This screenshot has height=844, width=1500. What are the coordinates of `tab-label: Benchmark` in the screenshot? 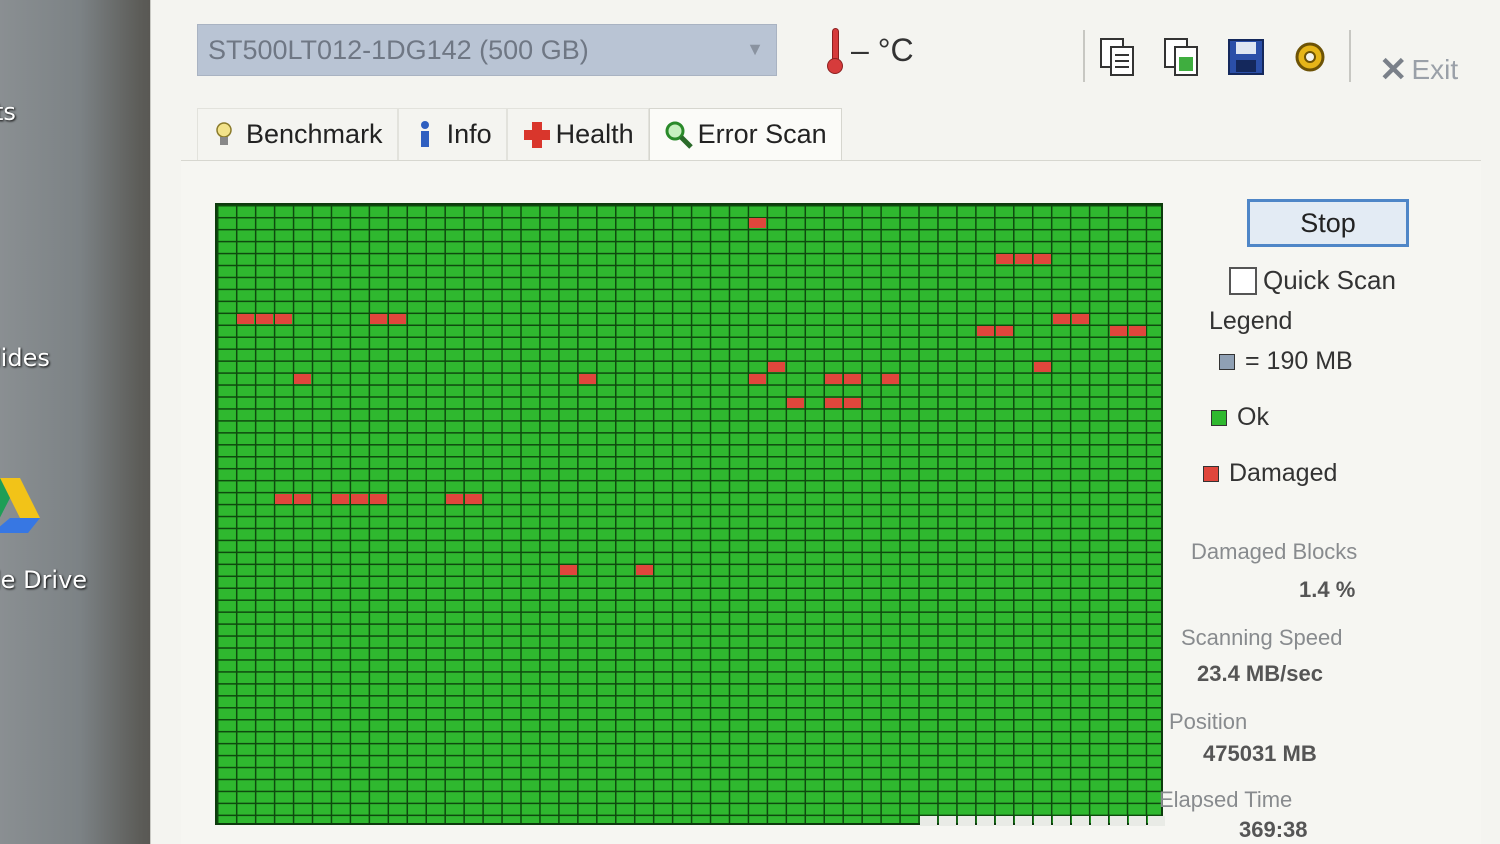 It's located at (314, 134).